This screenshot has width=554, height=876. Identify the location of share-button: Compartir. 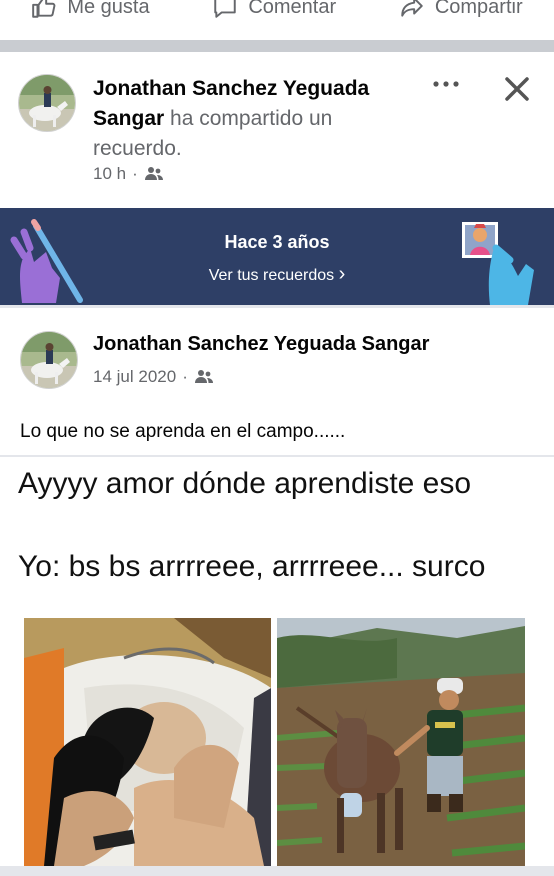
(461, 10).